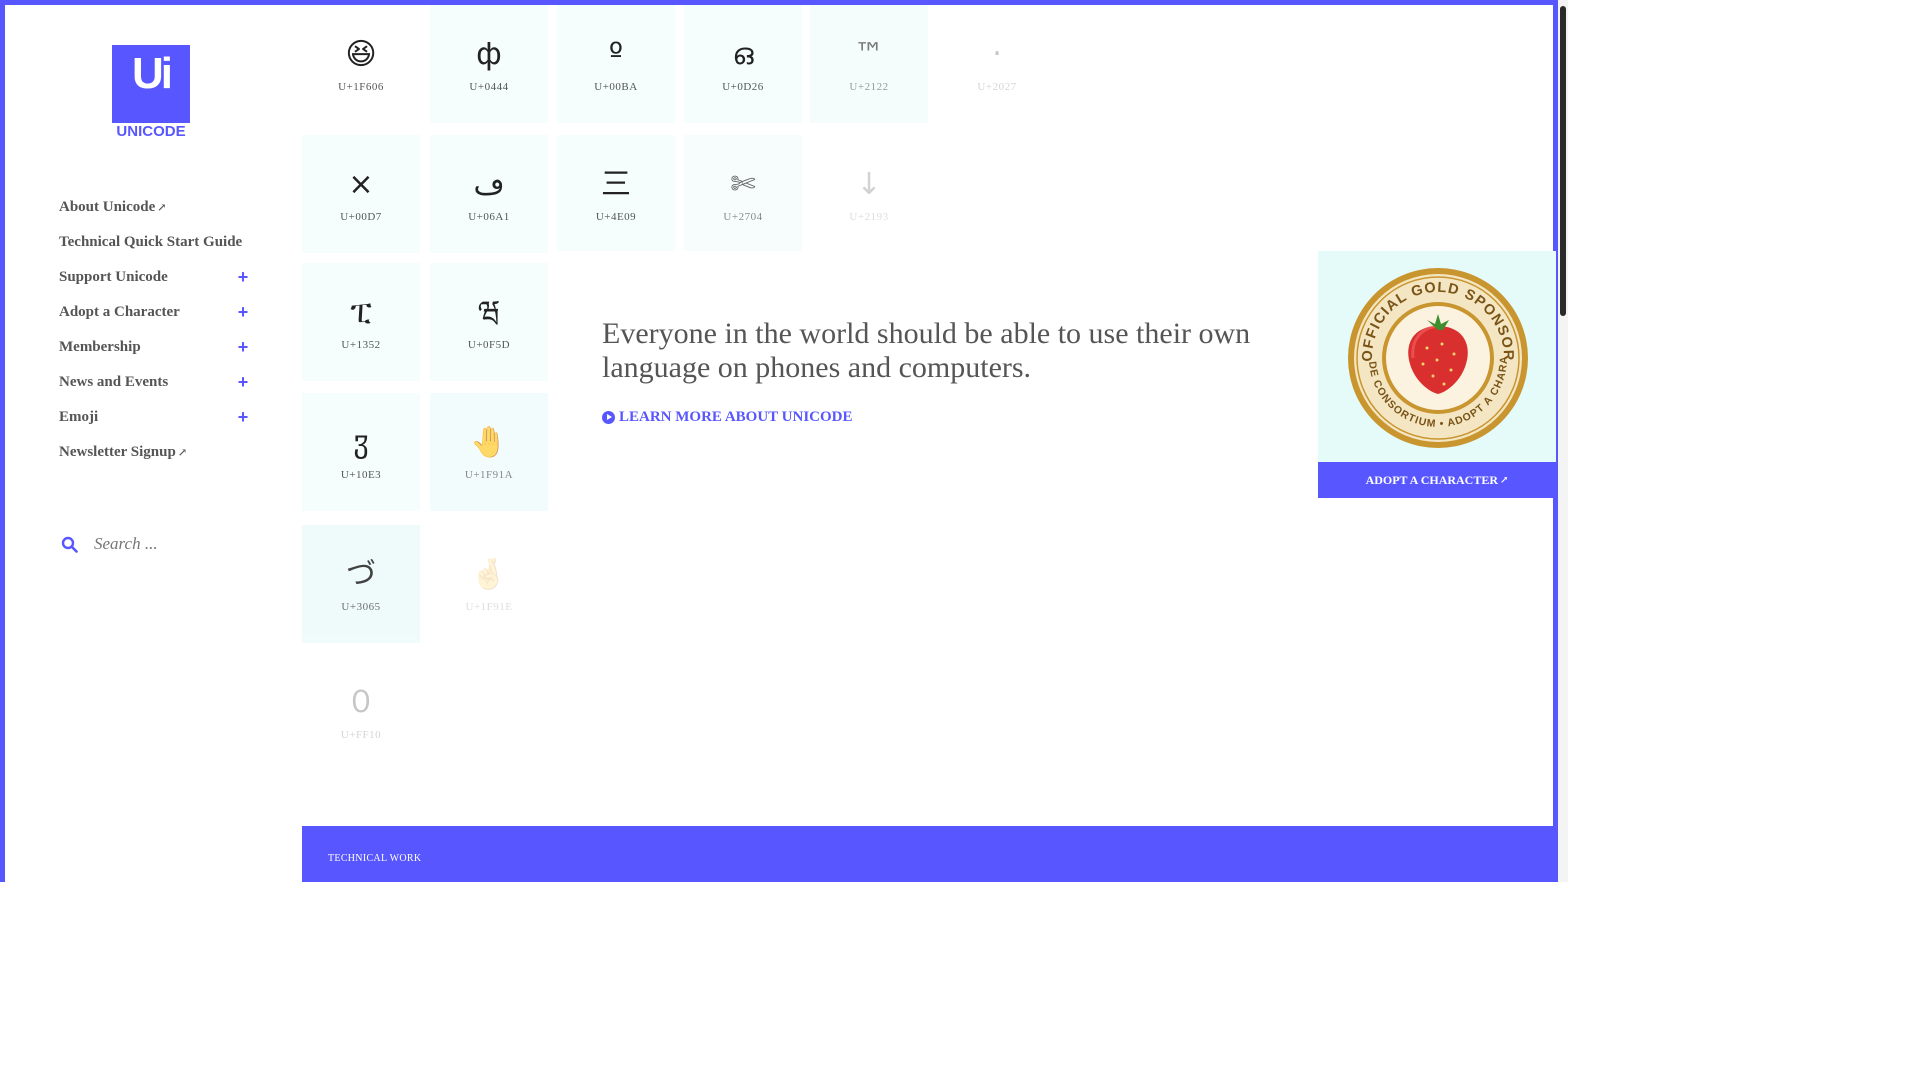  I want to click on character-tile: ０ U+FF10, so click(361, 712).